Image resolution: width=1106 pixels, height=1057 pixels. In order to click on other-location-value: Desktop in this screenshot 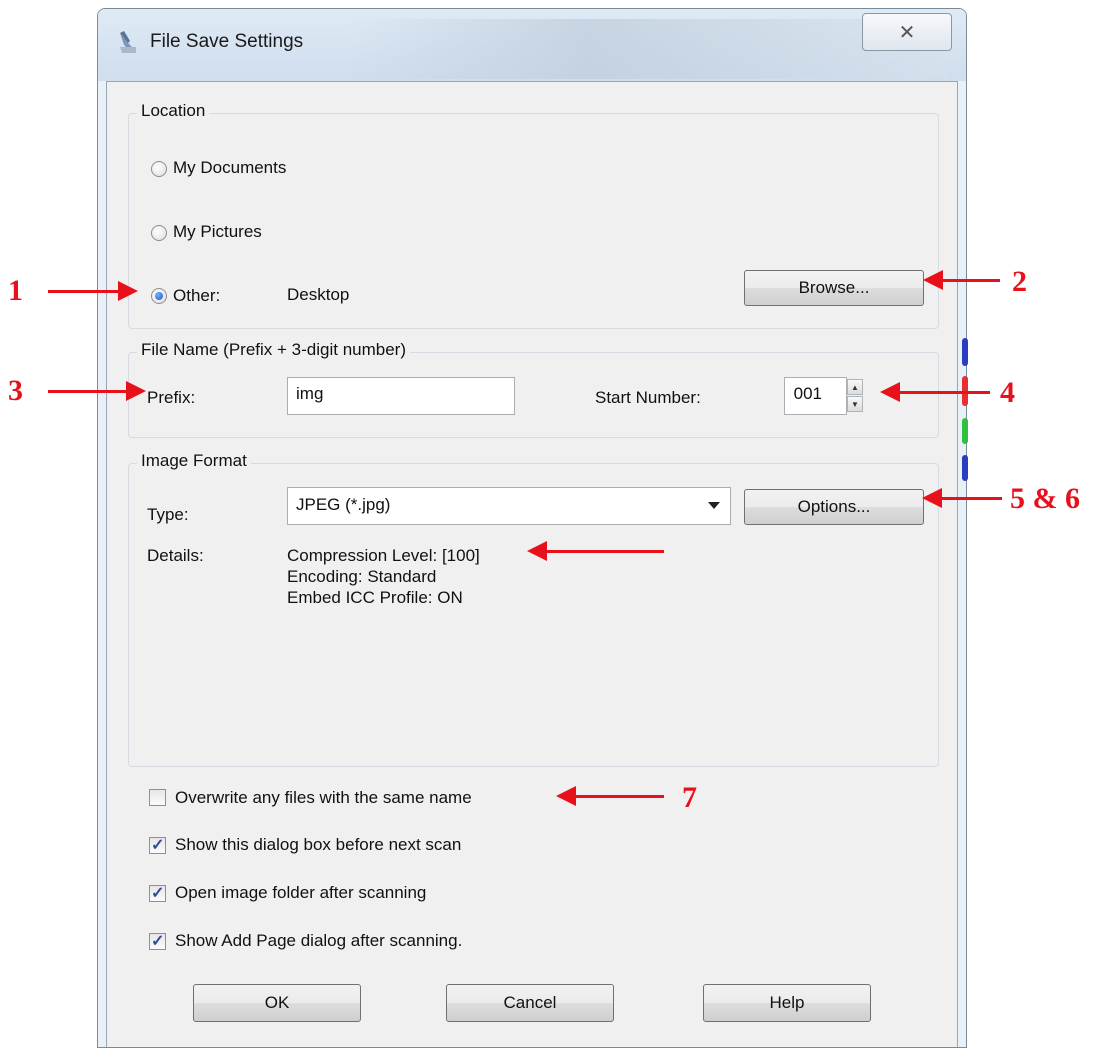, I will do `click(318, 294)`.